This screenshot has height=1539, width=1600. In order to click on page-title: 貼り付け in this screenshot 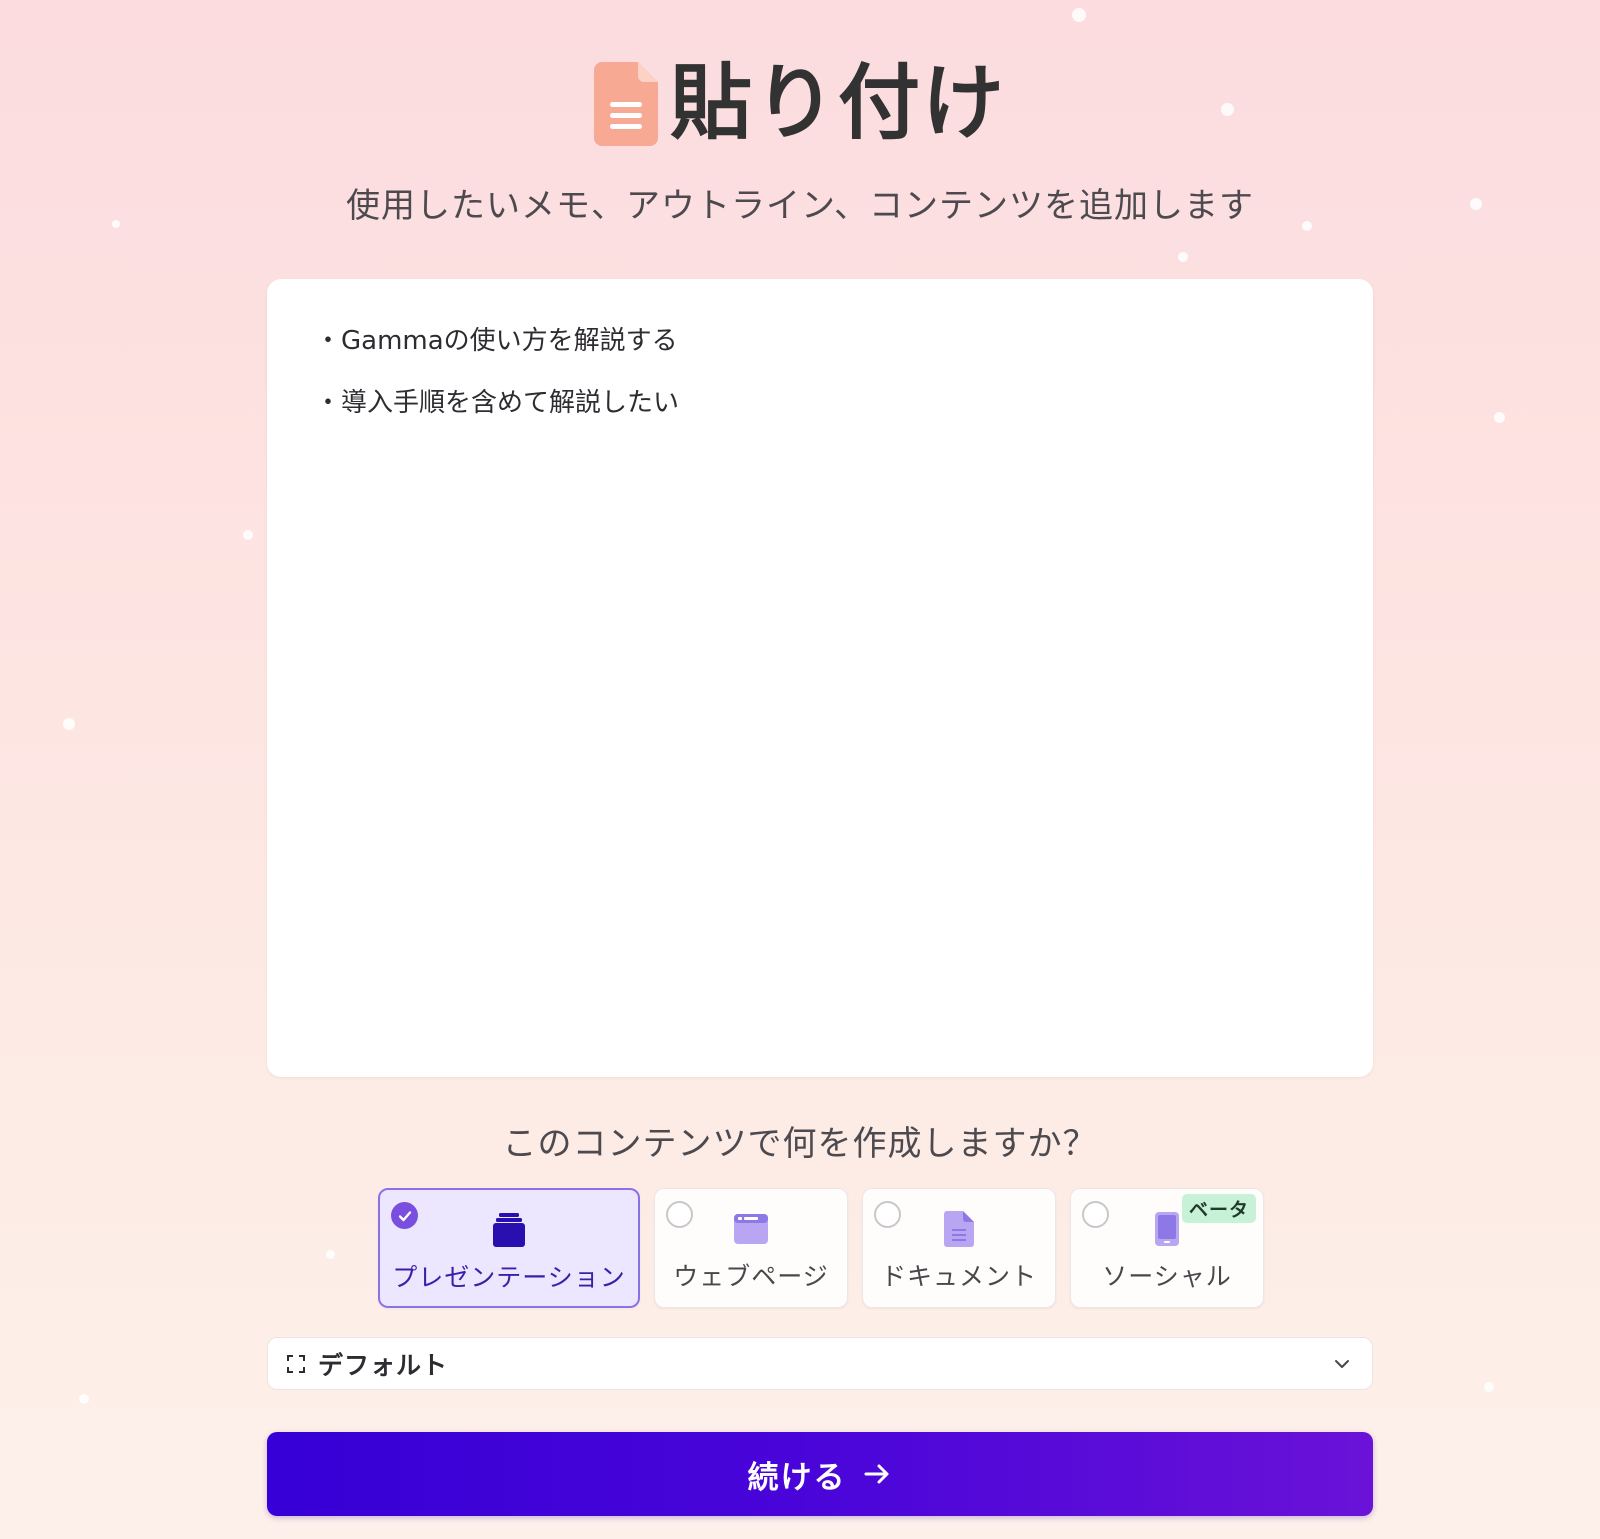, I will do `click(837, 103)`.